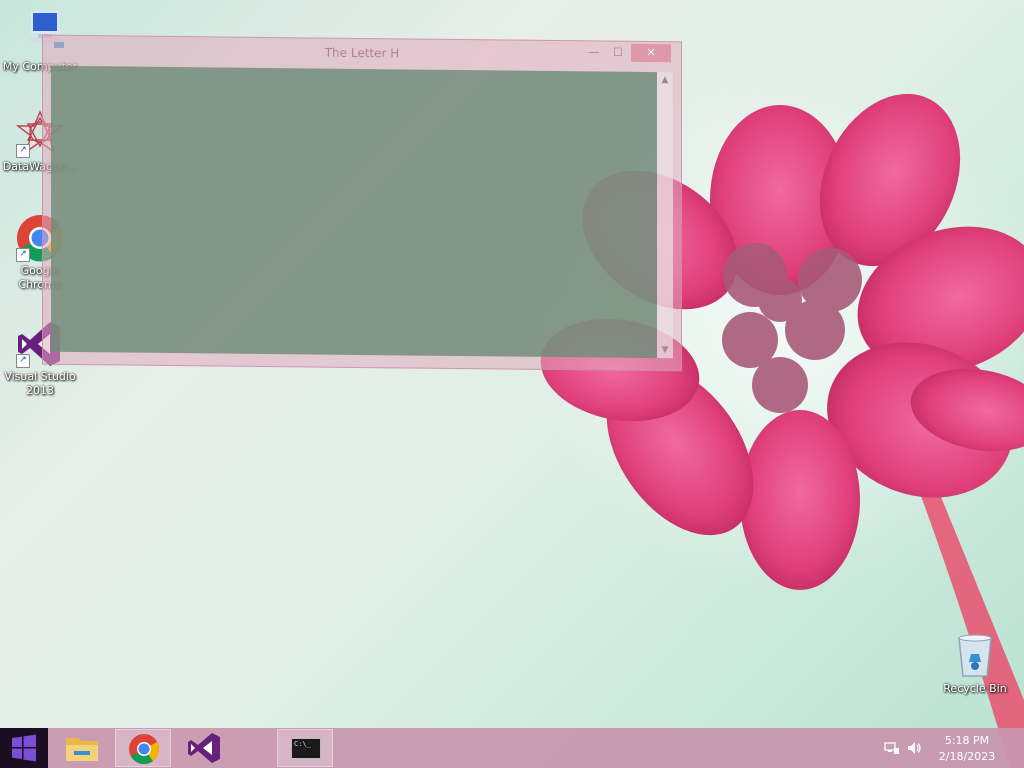 The image size is (1024, 768). I want to click on maximize-button: ☐, so click(618, 53).